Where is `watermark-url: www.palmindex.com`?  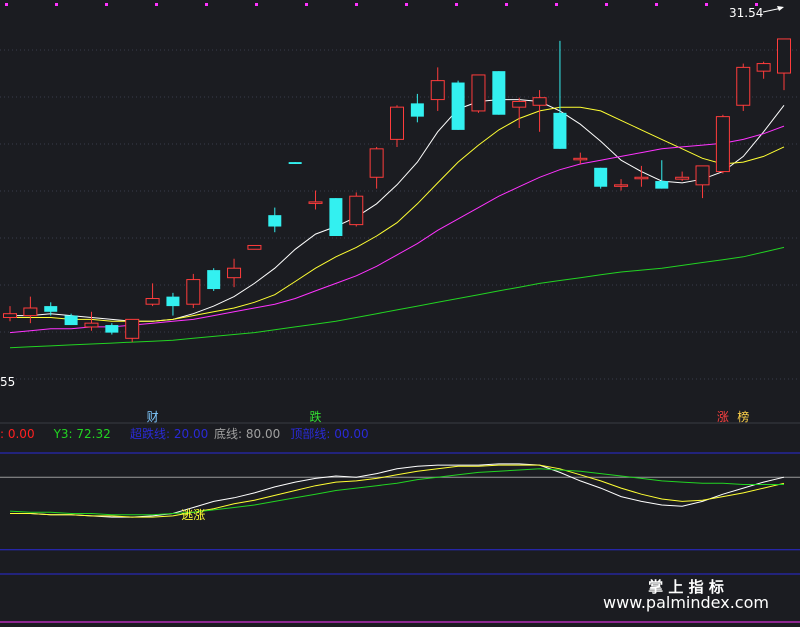 watermark-url: www.palmindex.com is located at coordinates (686, 602).